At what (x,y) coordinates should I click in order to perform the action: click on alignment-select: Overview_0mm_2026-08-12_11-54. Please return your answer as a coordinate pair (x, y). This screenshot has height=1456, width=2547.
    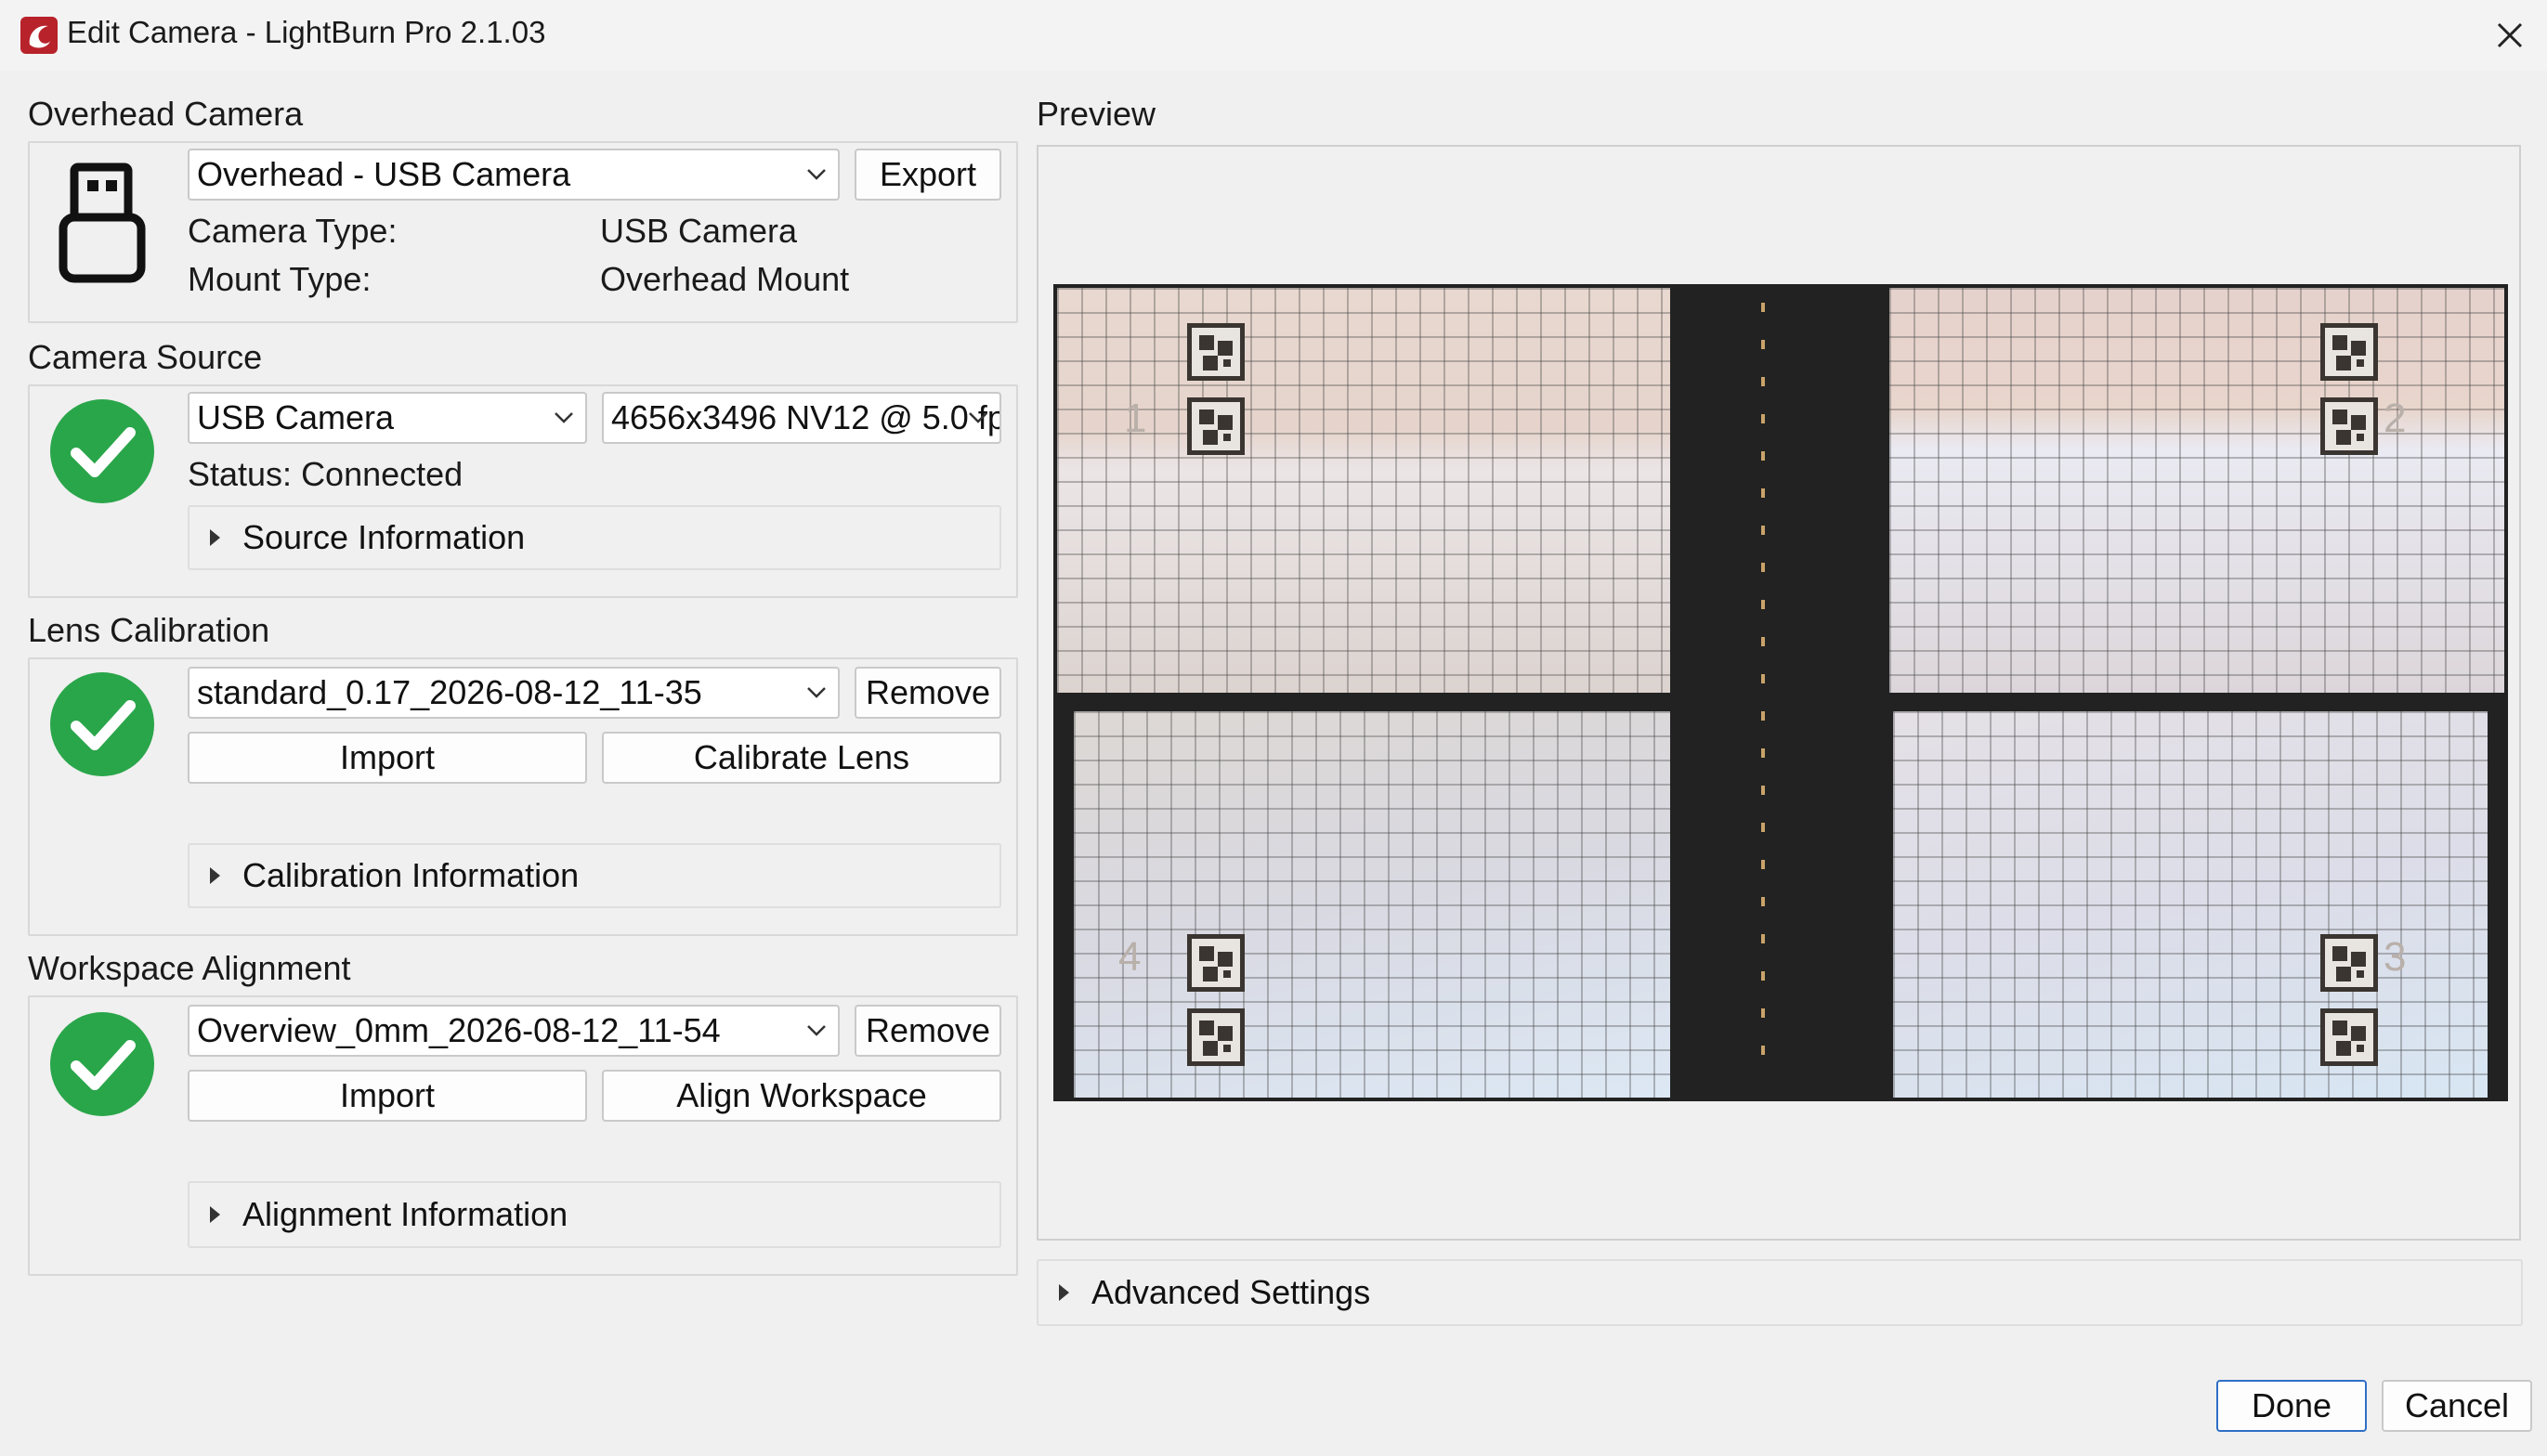
    Looking at the image, I should click on (514, 1031).